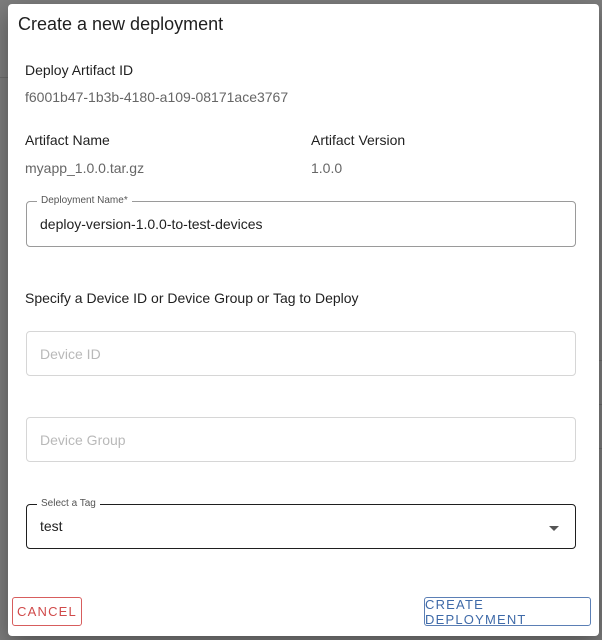  What do you see at coordinates (151, 224) in the screenshot?
I see `deployment-name-value: deploy-version-1.0.0-to-test-devices` at bounding box center [151, 224].